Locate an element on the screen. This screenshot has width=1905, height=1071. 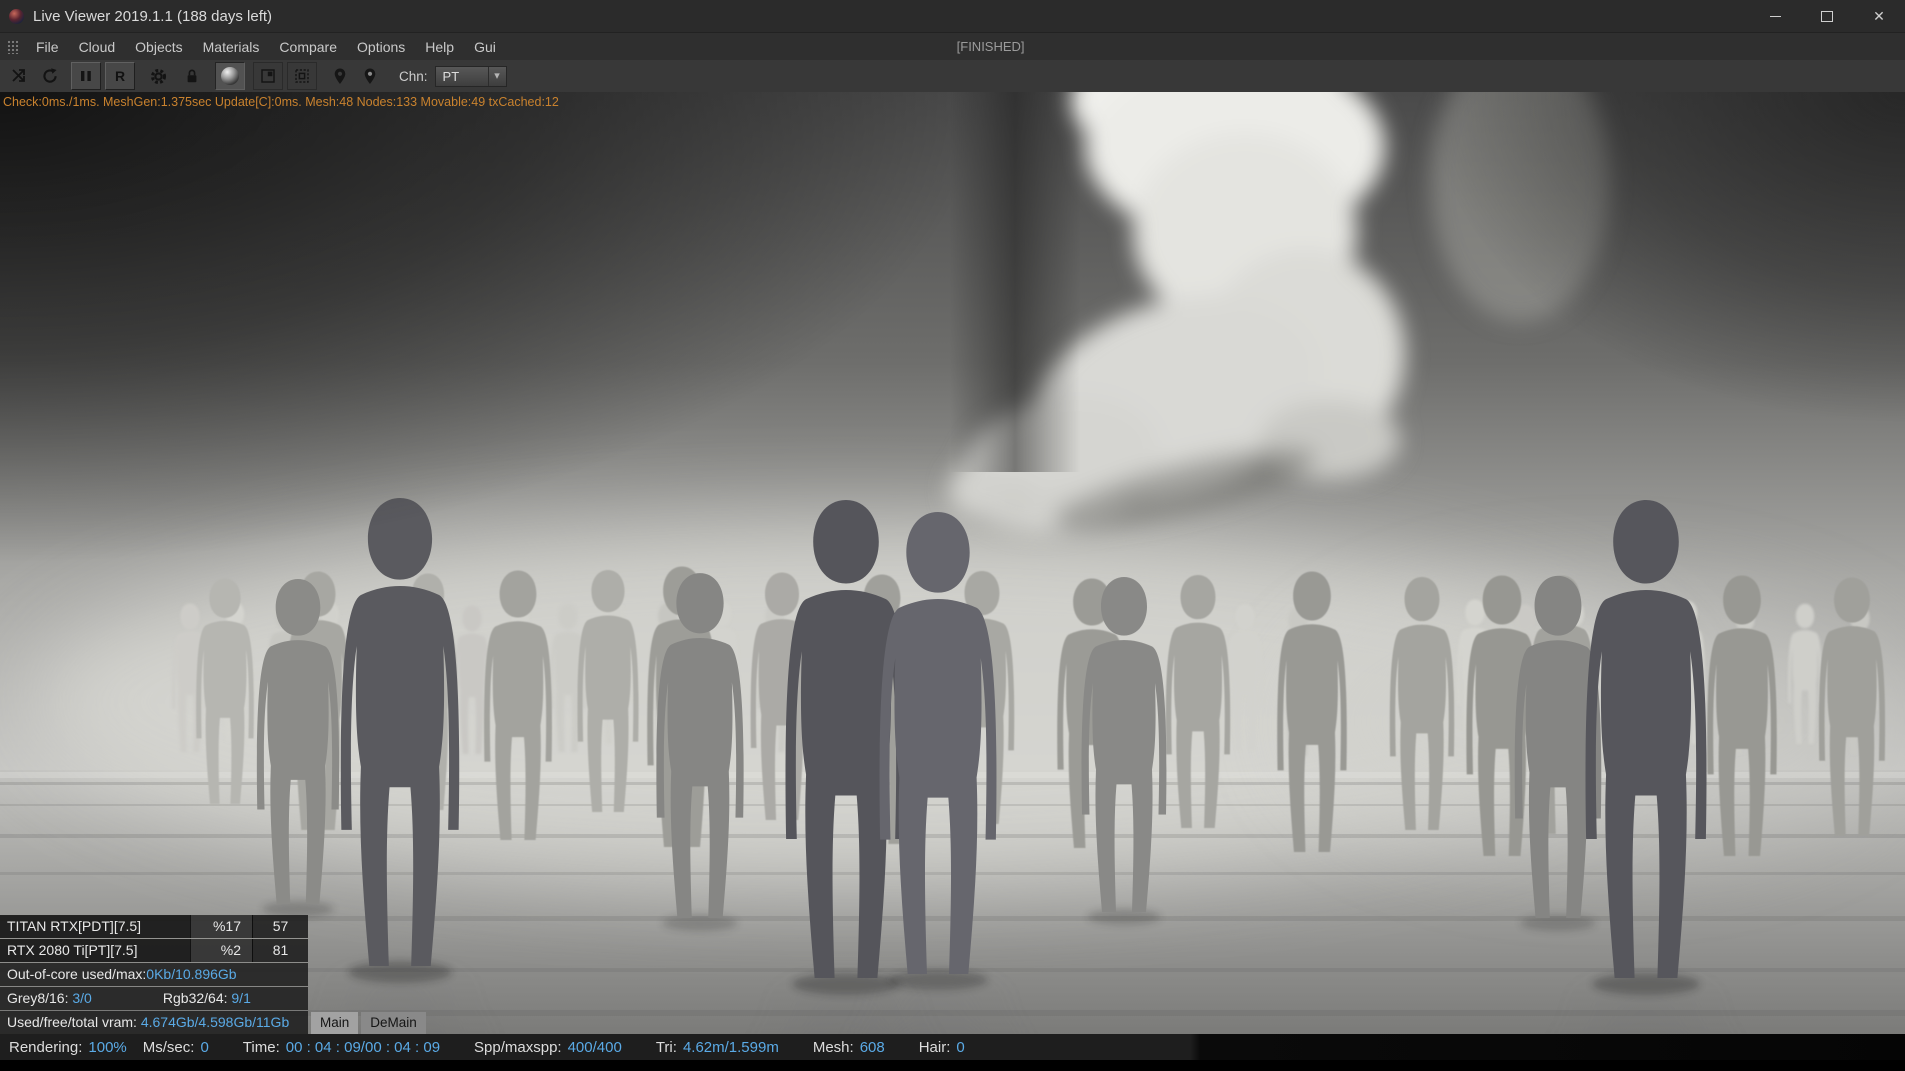
material-ball-icon is located at coordinates (230, 76).